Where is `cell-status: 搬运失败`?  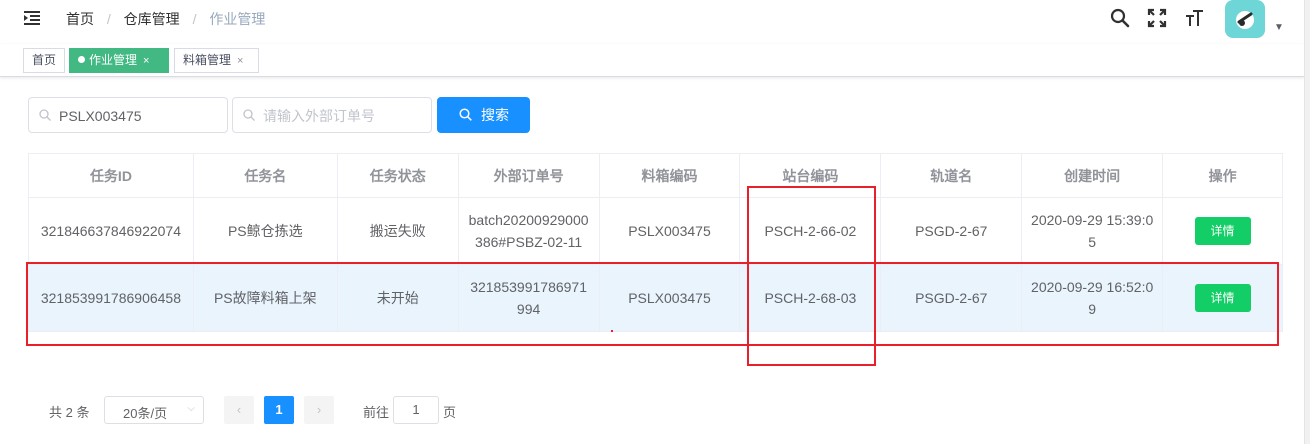
cell-status: 搬运失败 is located at coordinates (398, 231).